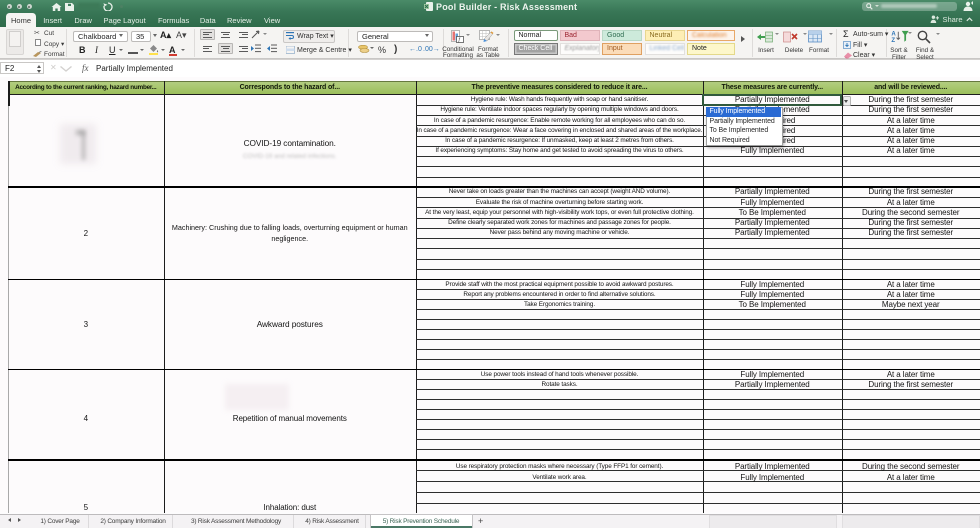 The width and height of the screenshot is (980, 528). Describe the element at coordinates (893, 40) in the screenshot. I see `svg-text: Z` at that location.